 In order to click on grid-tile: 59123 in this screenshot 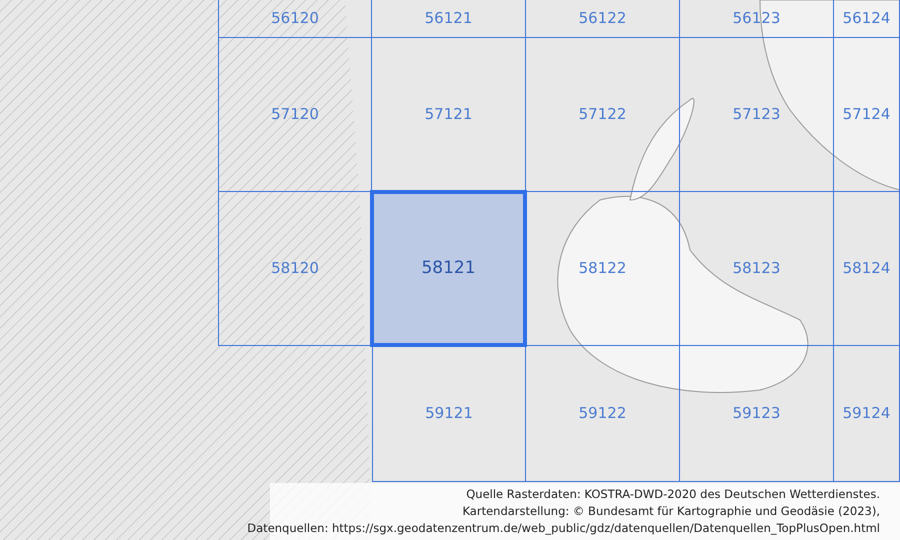, I will do `click(757, 414)`.